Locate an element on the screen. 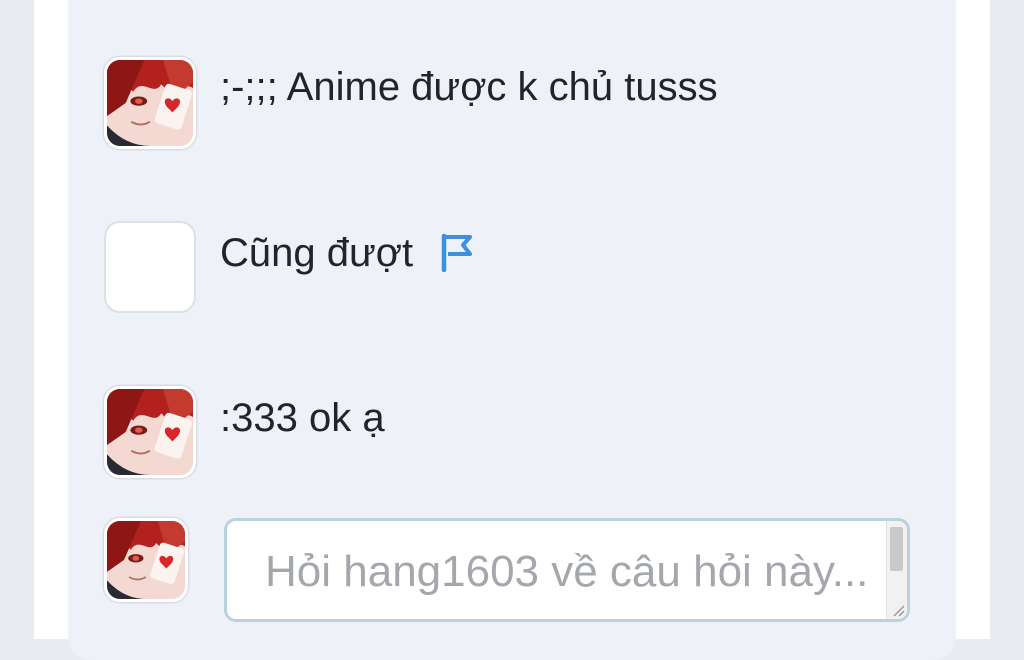 The width and height of the screenshot is (1024, 660). comment-item: ;-;;; Anime được k chủ tusss is located at coordinates (411, 103).